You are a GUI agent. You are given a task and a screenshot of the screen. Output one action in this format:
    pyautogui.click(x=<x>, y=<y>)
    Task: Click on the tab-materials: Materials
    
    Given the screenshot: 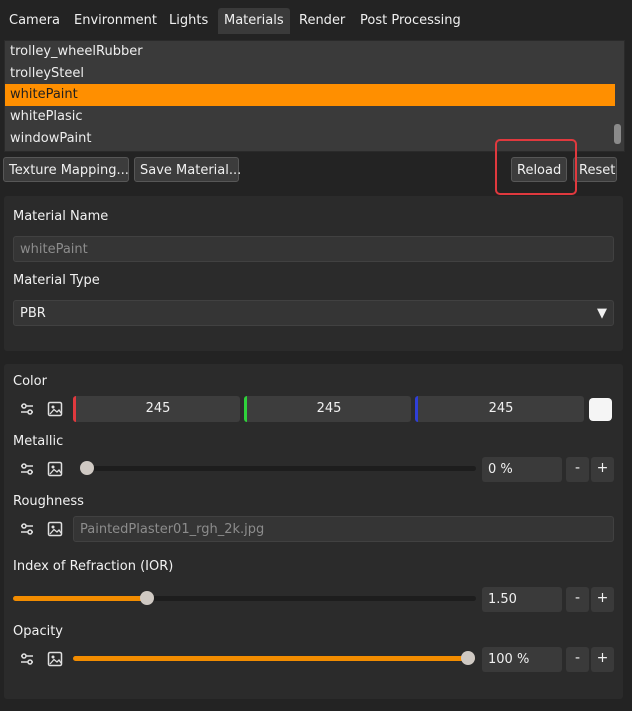 What is the action you would take?
    pyautogui.click(x=254, y=21)
    